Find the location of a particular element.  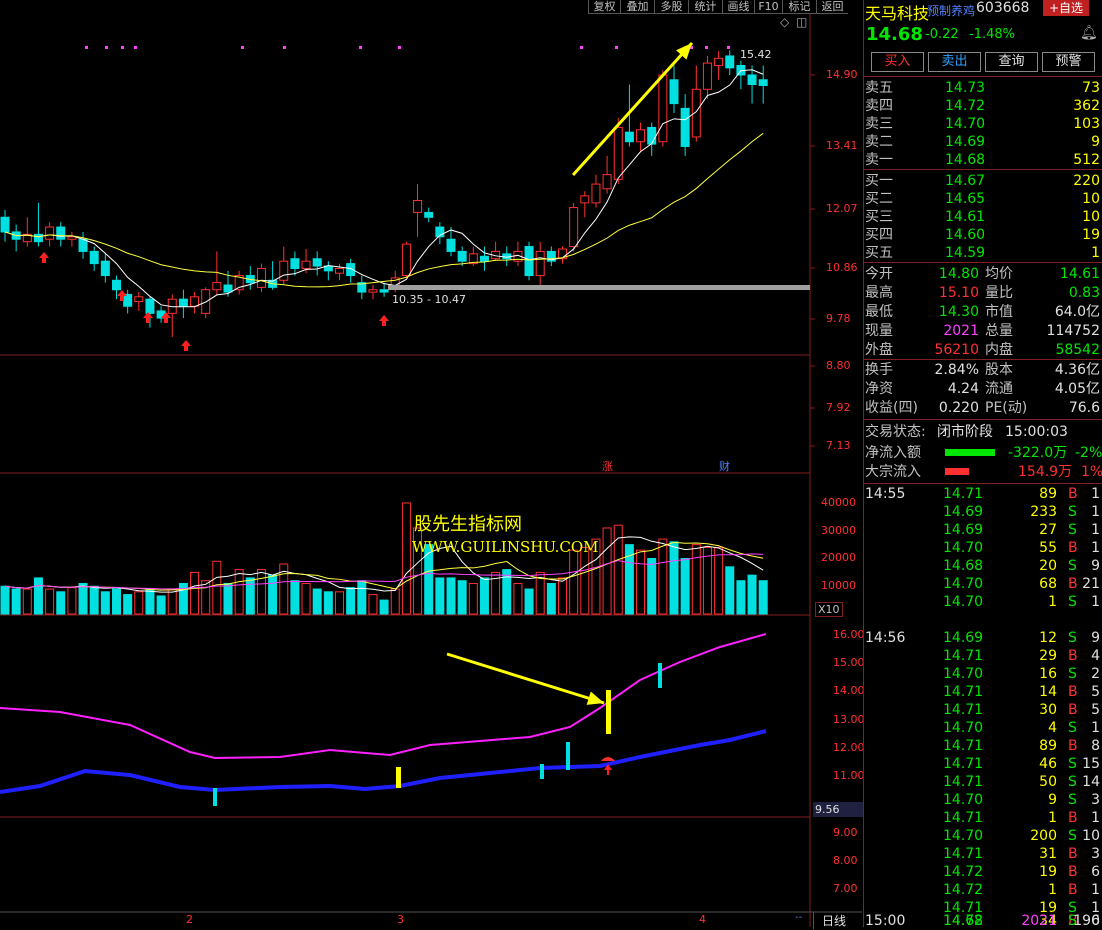

ask-row: 卖二 14.69 9 is located at coordinates (982, 142).